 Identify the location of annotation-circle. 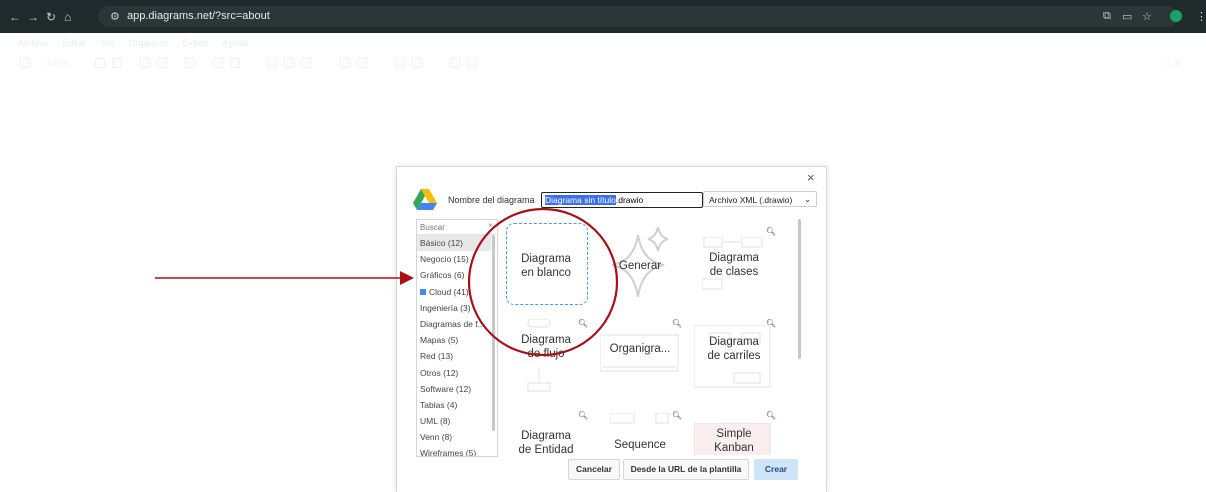
(543, 282).